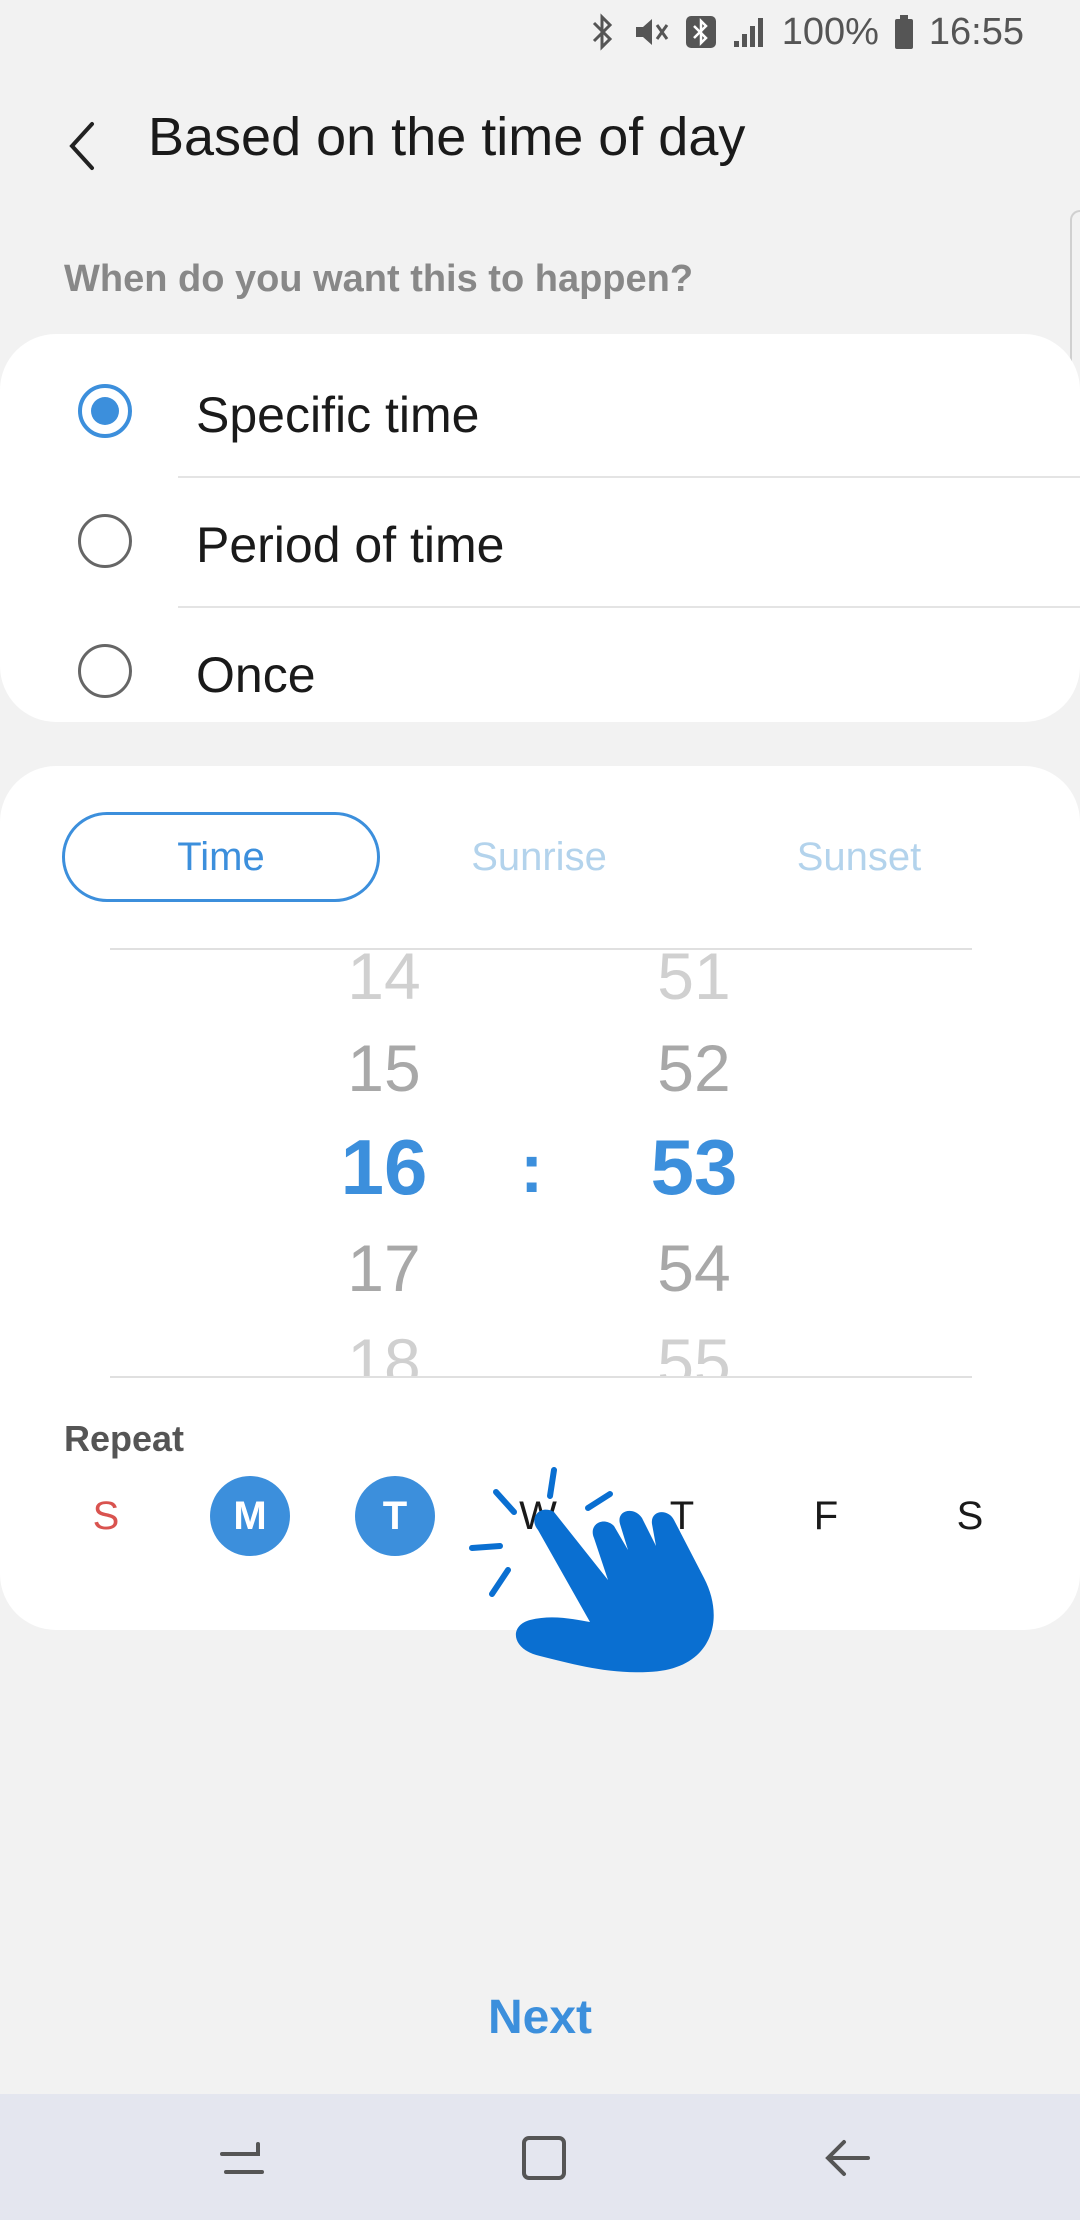  Describe the element at coordinates (701, 32) in the screenshot. I see `bluetooth-box-icon` at that location.